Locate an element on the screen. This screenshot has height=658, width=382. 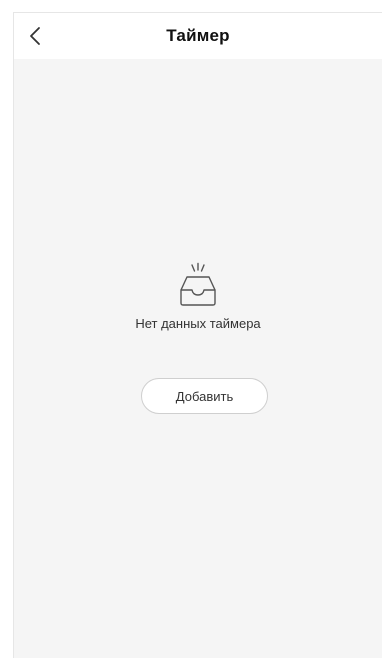
page-title: Таймер is located at coordinates (198, 35).